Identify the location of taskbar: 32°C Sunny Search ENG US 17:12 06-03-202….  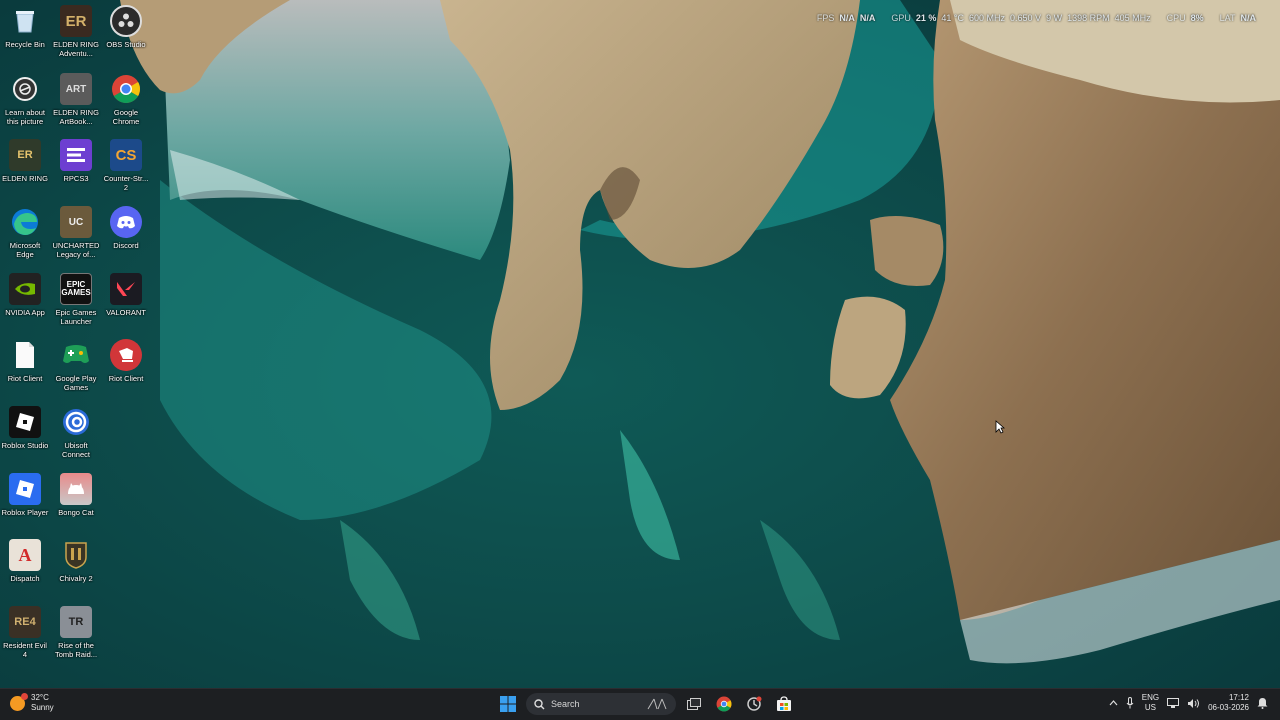
(640, 704).